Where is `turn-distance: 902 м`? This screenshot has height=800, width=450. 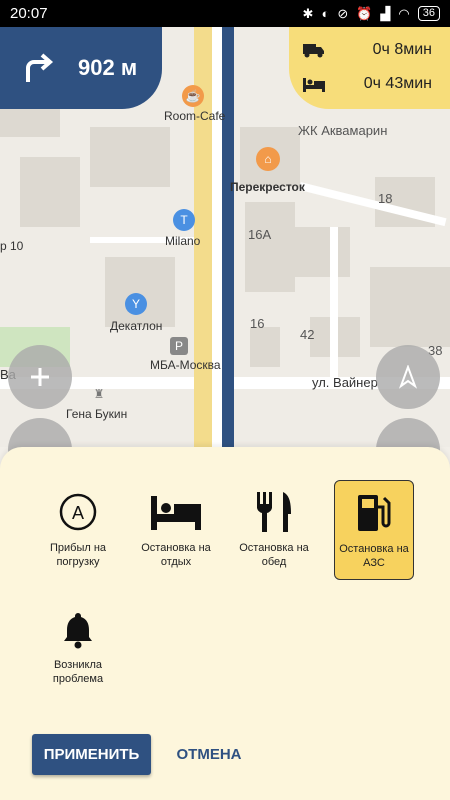 turn-distance: 902 м is located at coordinates (108, 67).